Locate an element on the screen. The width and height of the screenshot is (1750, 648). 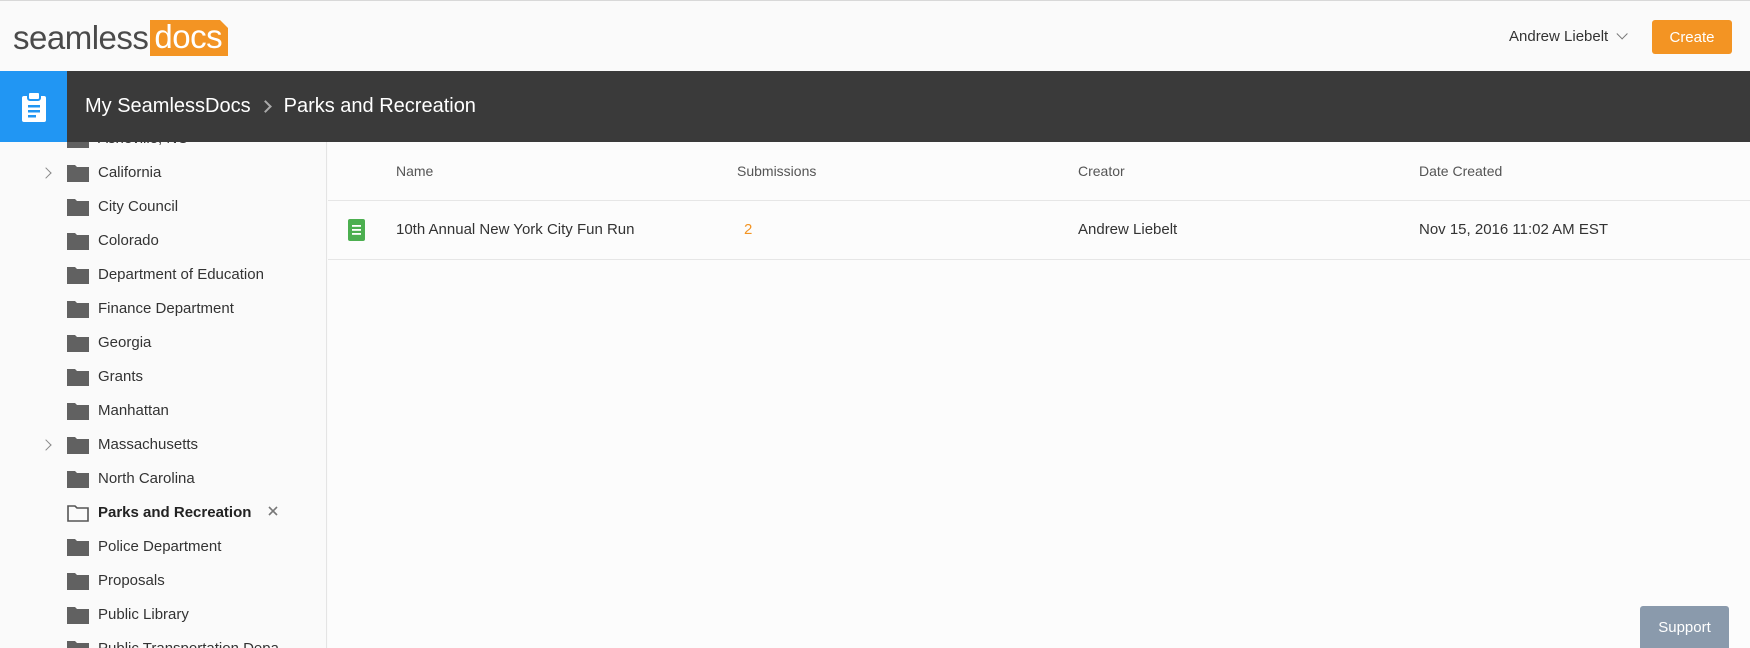
sidebar-folder-item: Parks and Recreation is located at coordinates (163, 513).